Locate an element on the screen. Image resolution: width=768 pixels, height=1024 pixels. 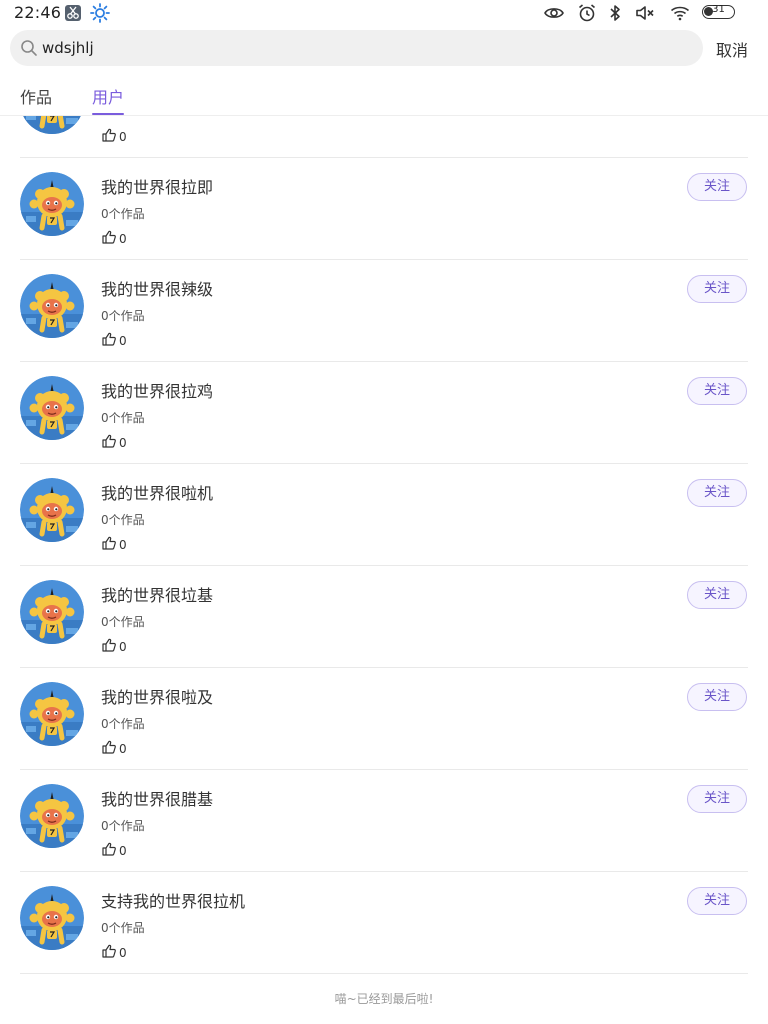
list-item: 我的世界很啦及 0个作品 0 关注 is located at coordinates (384, 719).